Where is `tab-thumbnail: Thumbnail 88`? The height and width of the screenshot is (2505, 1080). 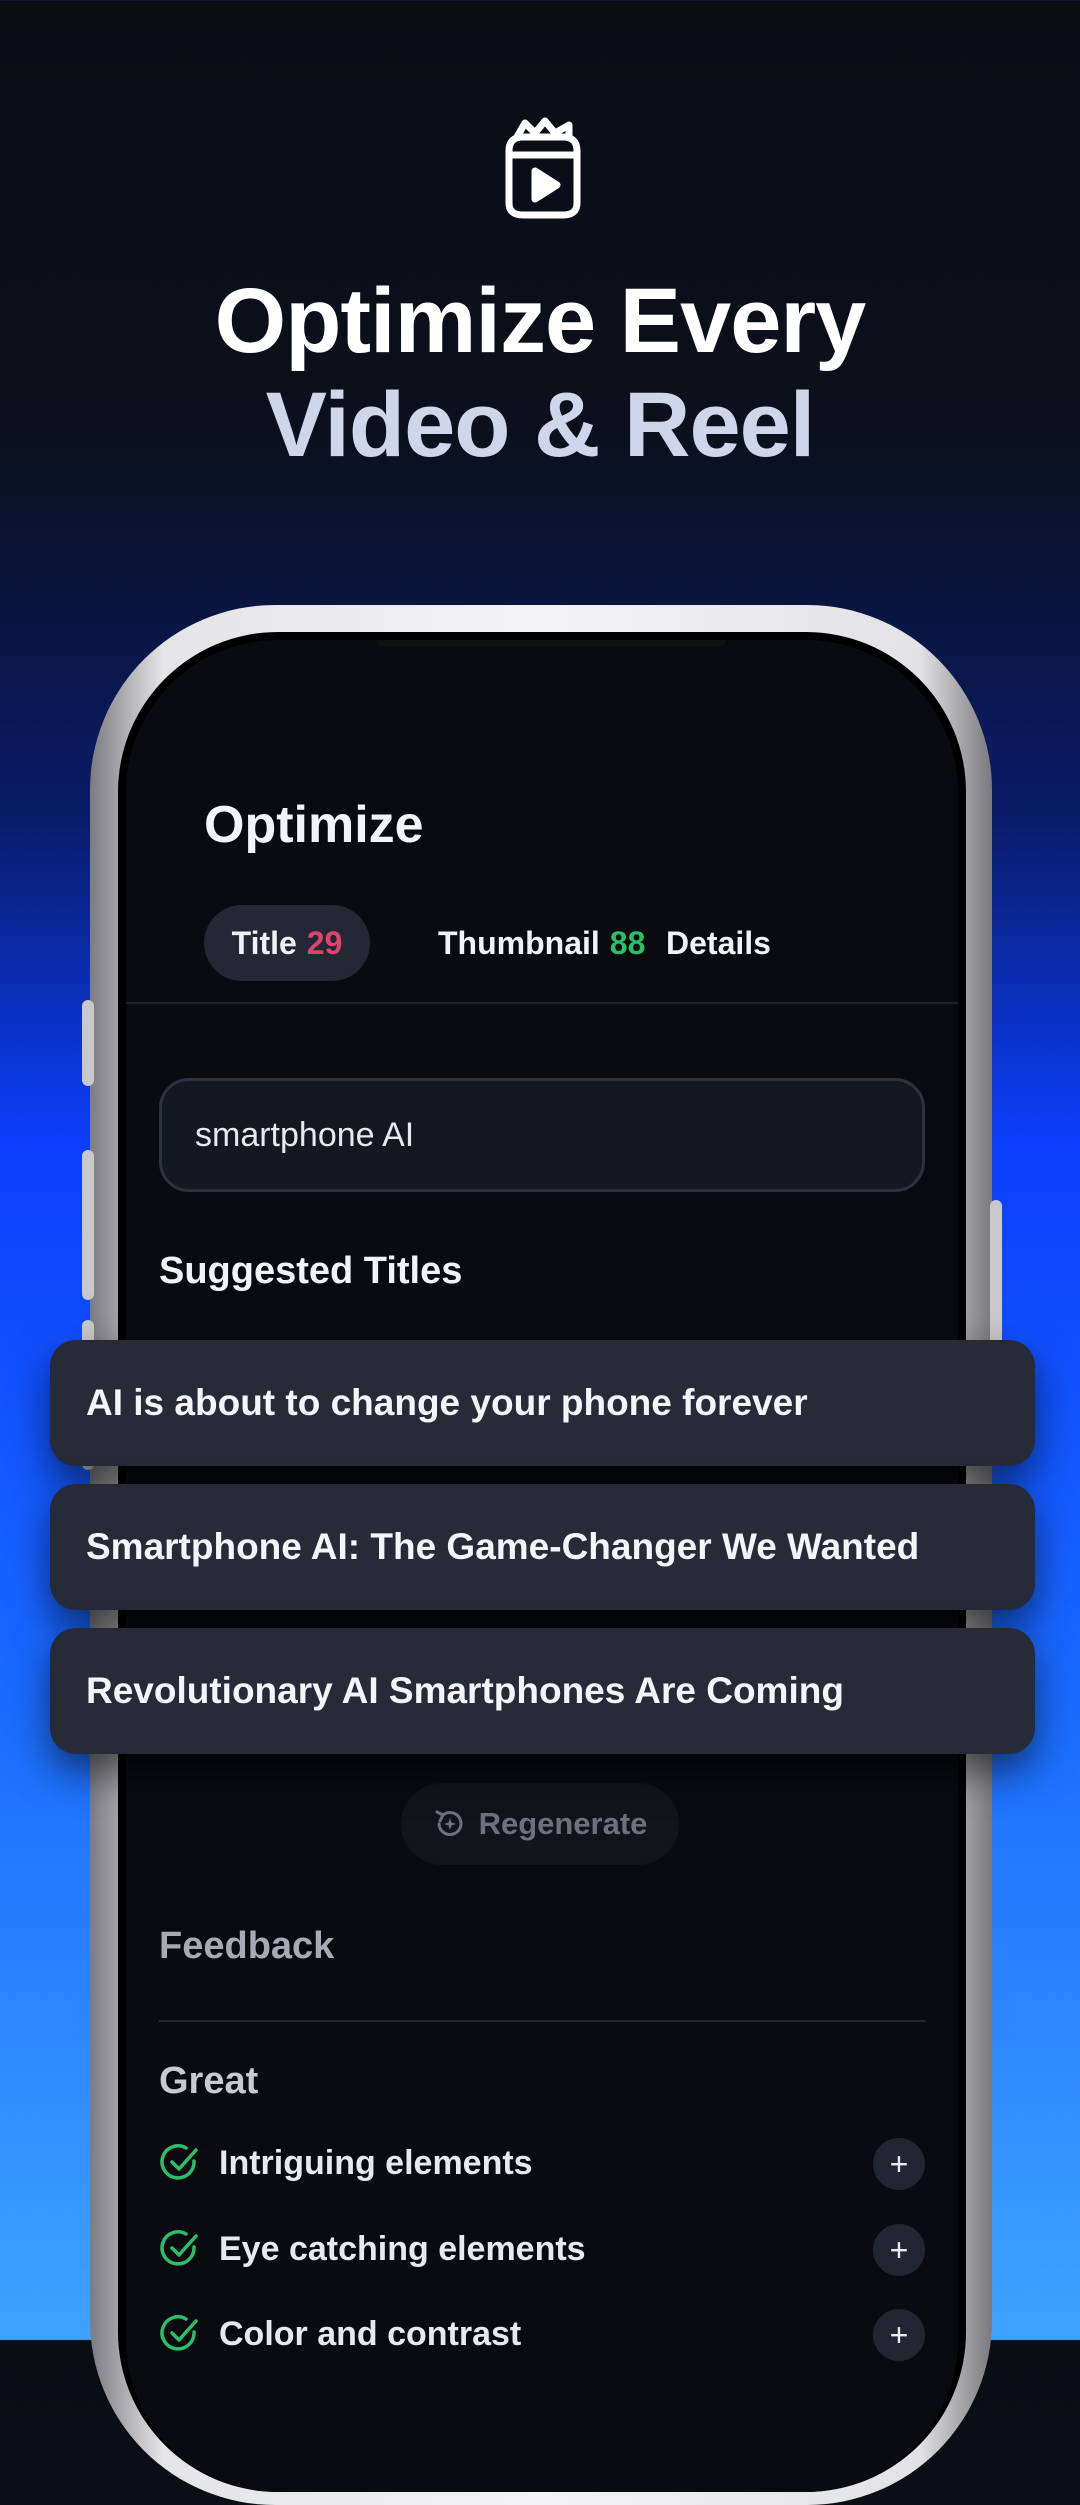
tab-thumbnail: Thumbnail 88 is located at coordinates (541, 943).